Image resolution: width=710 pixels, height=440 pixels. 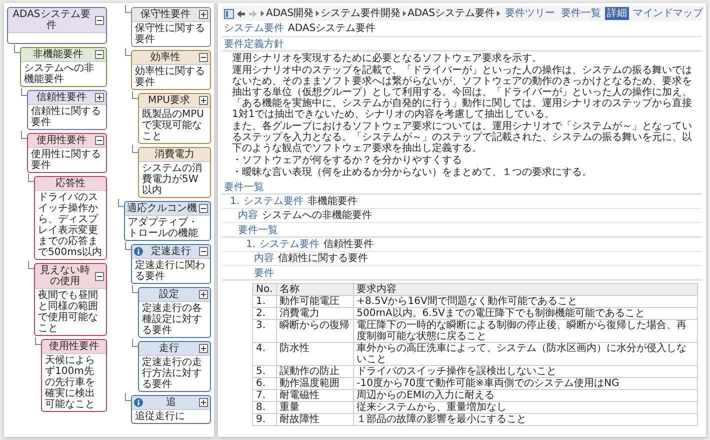 I want to click on node-title: 定速走行, so click(x=171, y=251).